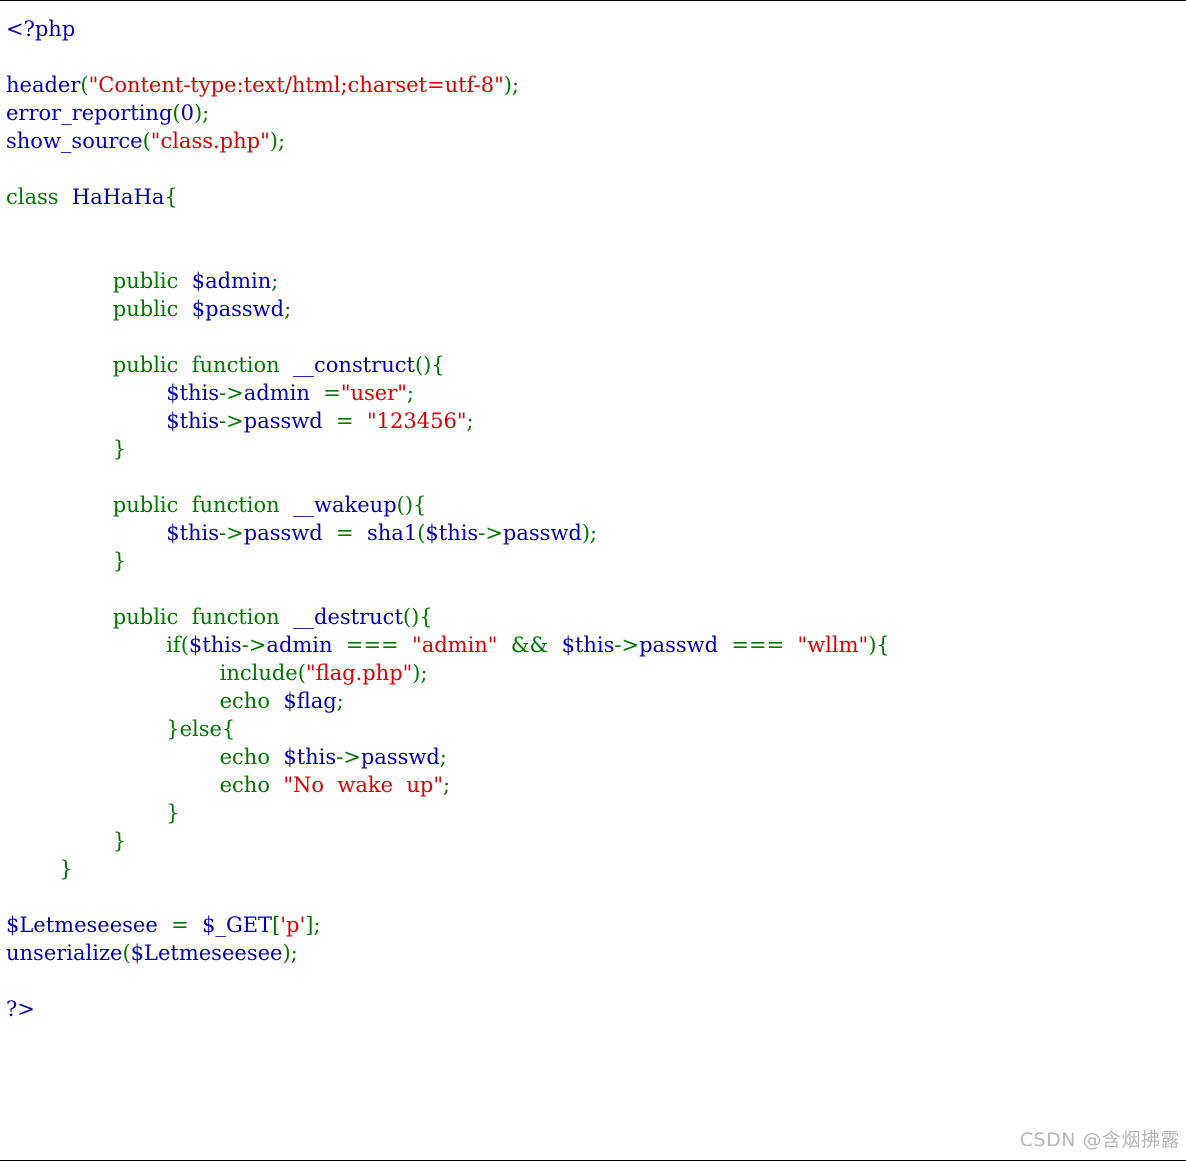  I want to click on code-token: "wllm", so click(833, 645).